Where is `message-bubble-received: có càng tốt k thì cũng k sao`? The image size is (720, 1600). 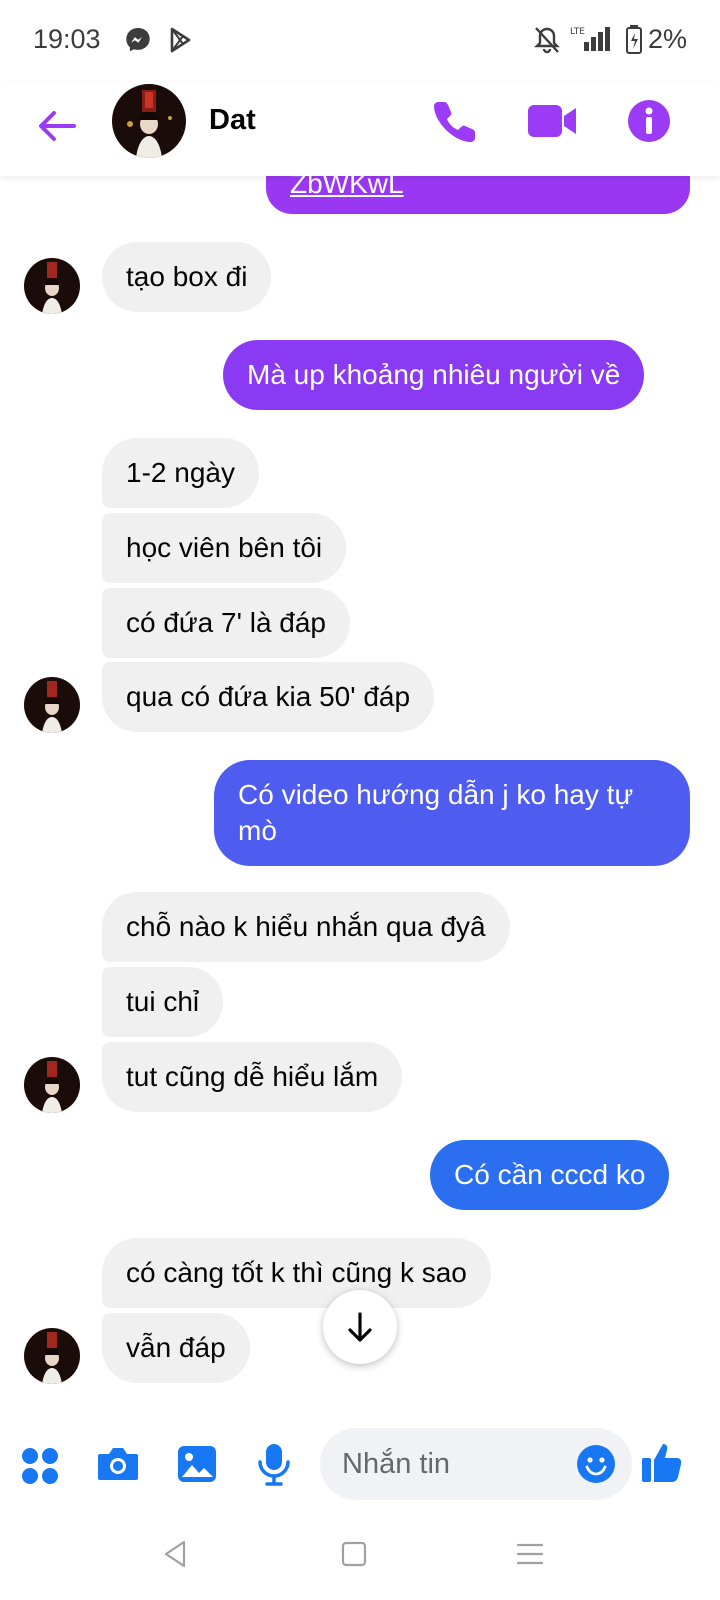
message-bubble-received: có càng tốt k thì cũng k sao is located at coordinates (296, 1273).